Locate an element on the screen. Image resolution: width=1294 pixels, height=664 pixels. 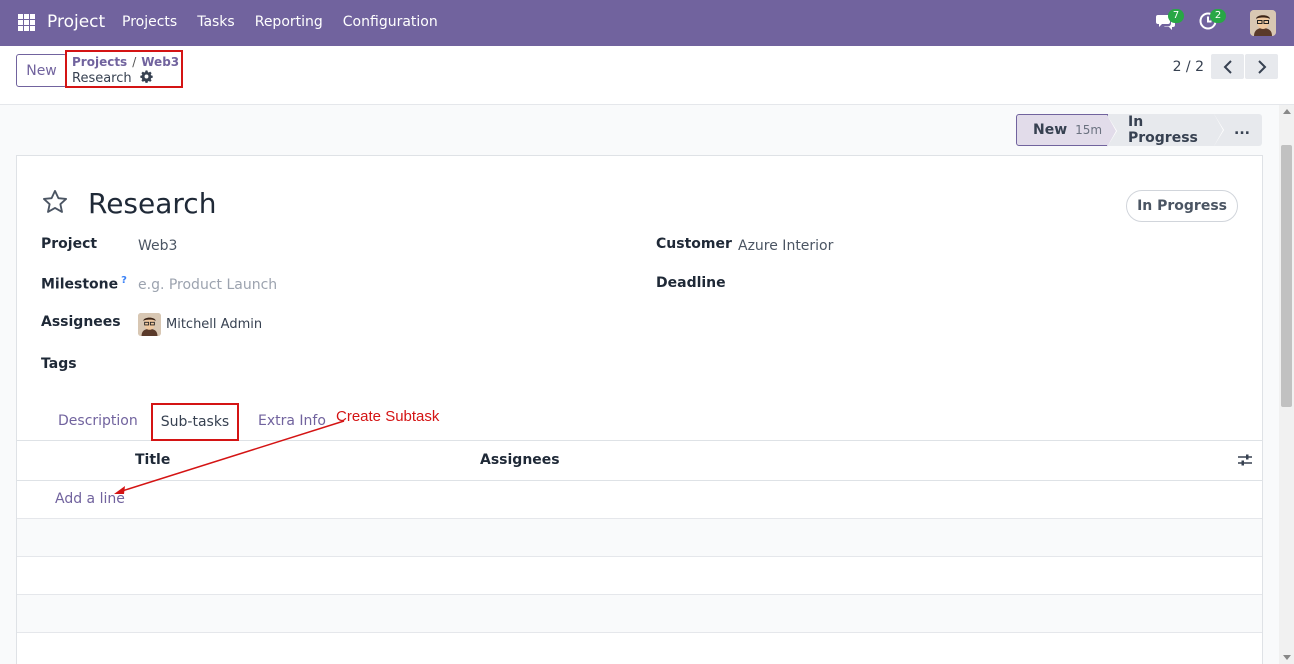
app-name: Project is located at coordinates (76, 22).